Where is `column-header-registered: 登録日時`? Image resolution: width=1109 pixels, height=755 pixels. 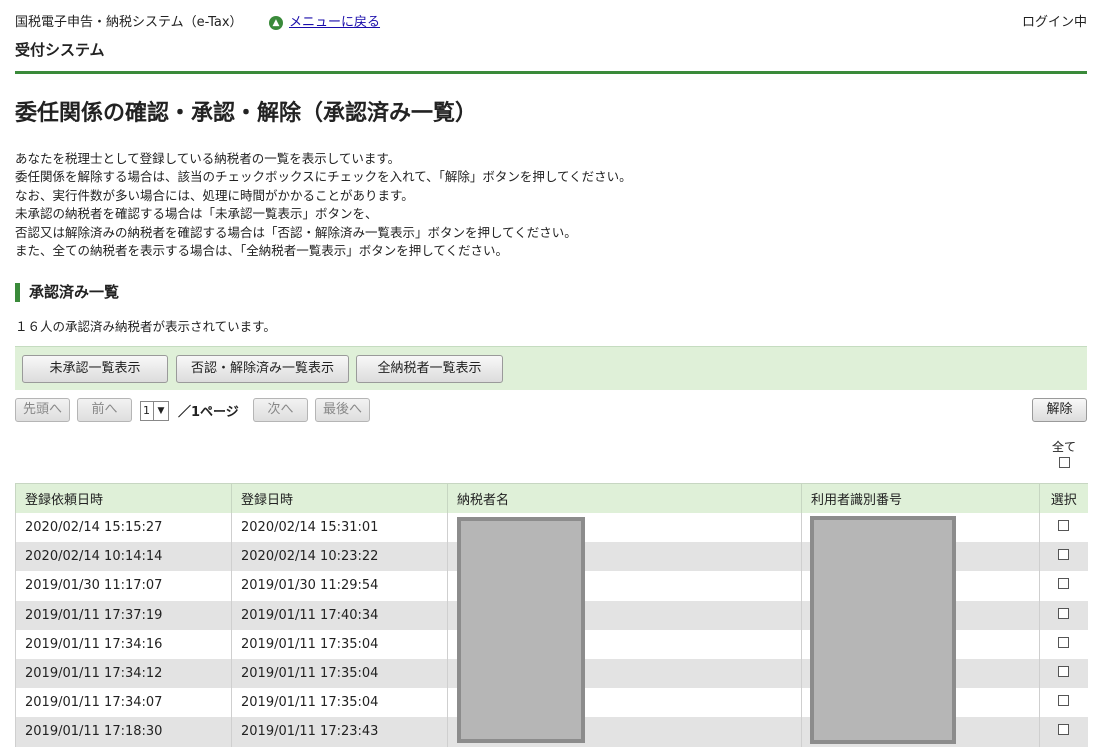
column-header-registered: 登録日時 is located at coordinates (339, 498).